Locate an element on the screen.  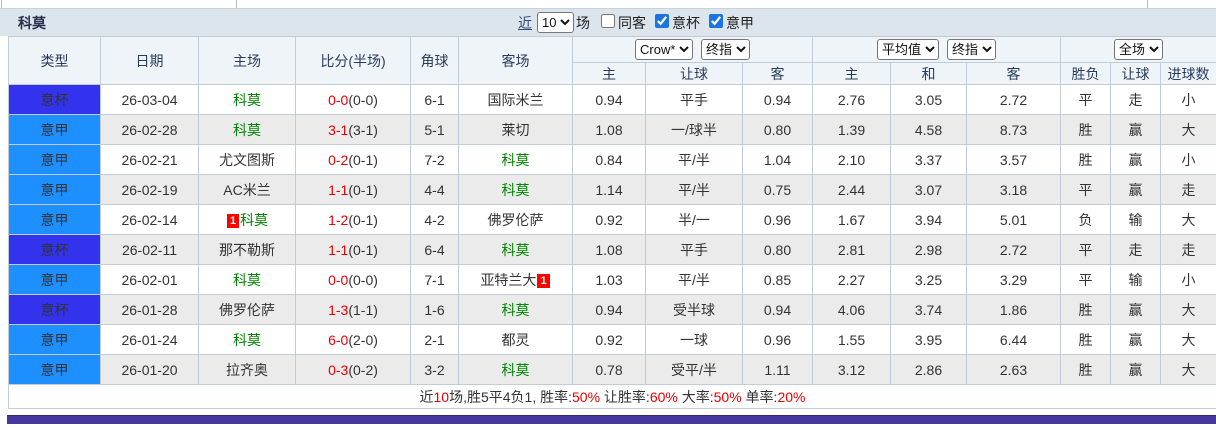
euro-draw-odds: 3.07 is located at coordinates (928, 189).